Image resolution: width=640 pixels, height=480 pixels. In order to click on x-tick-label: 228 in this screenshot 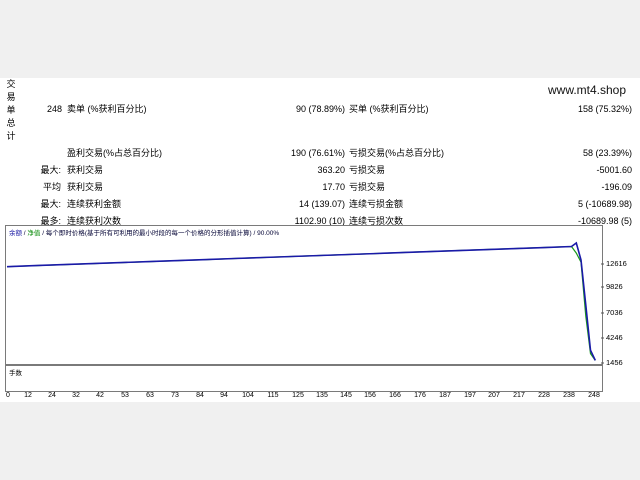, I will do `click(544, 395)`.